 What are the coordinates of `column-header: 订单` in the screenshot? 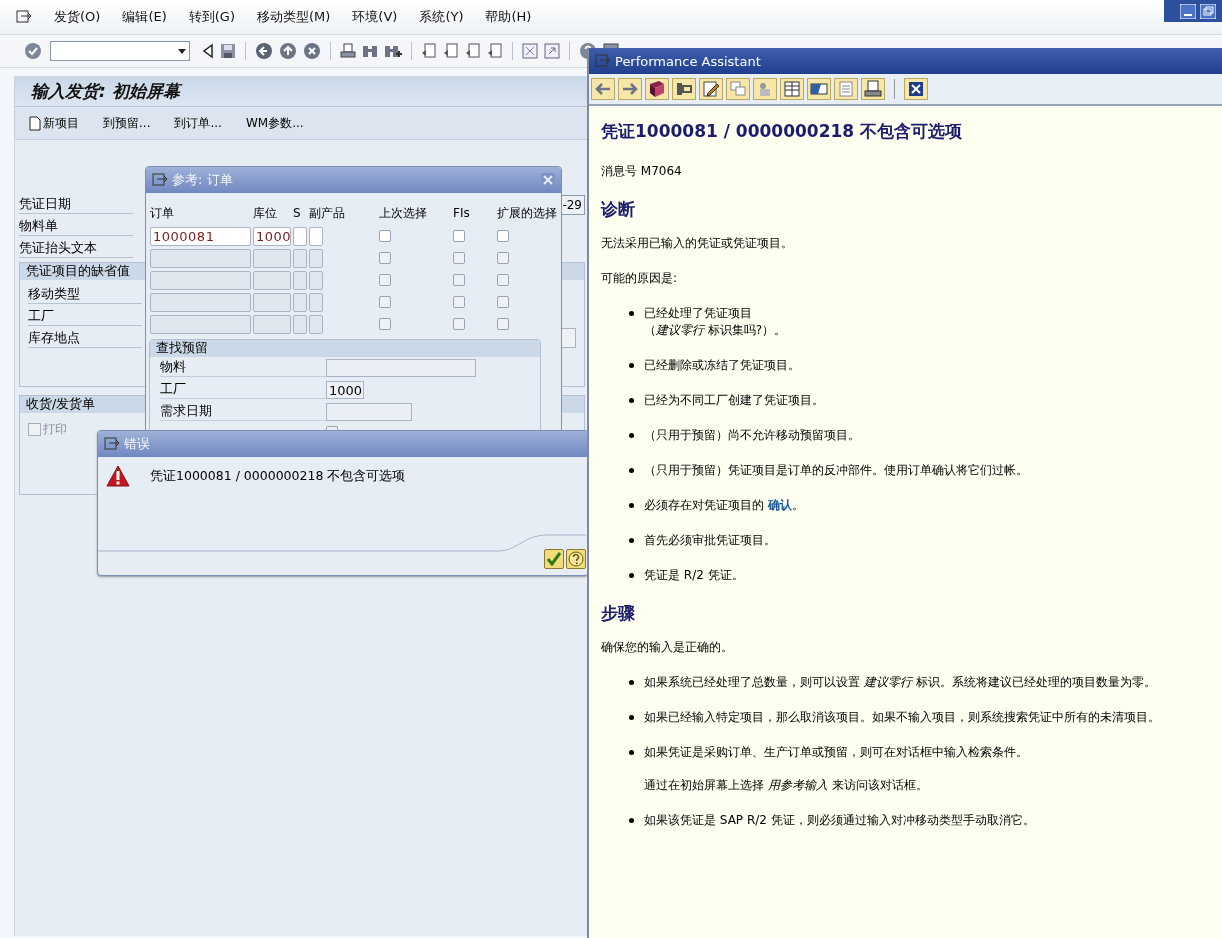 It's located at (162, 213).